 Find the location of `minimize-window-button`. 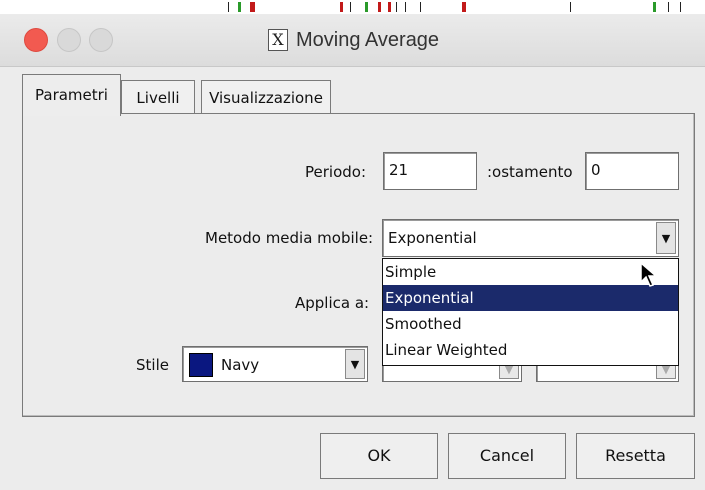

minimize-window-button is located at coordinates (69, 40).